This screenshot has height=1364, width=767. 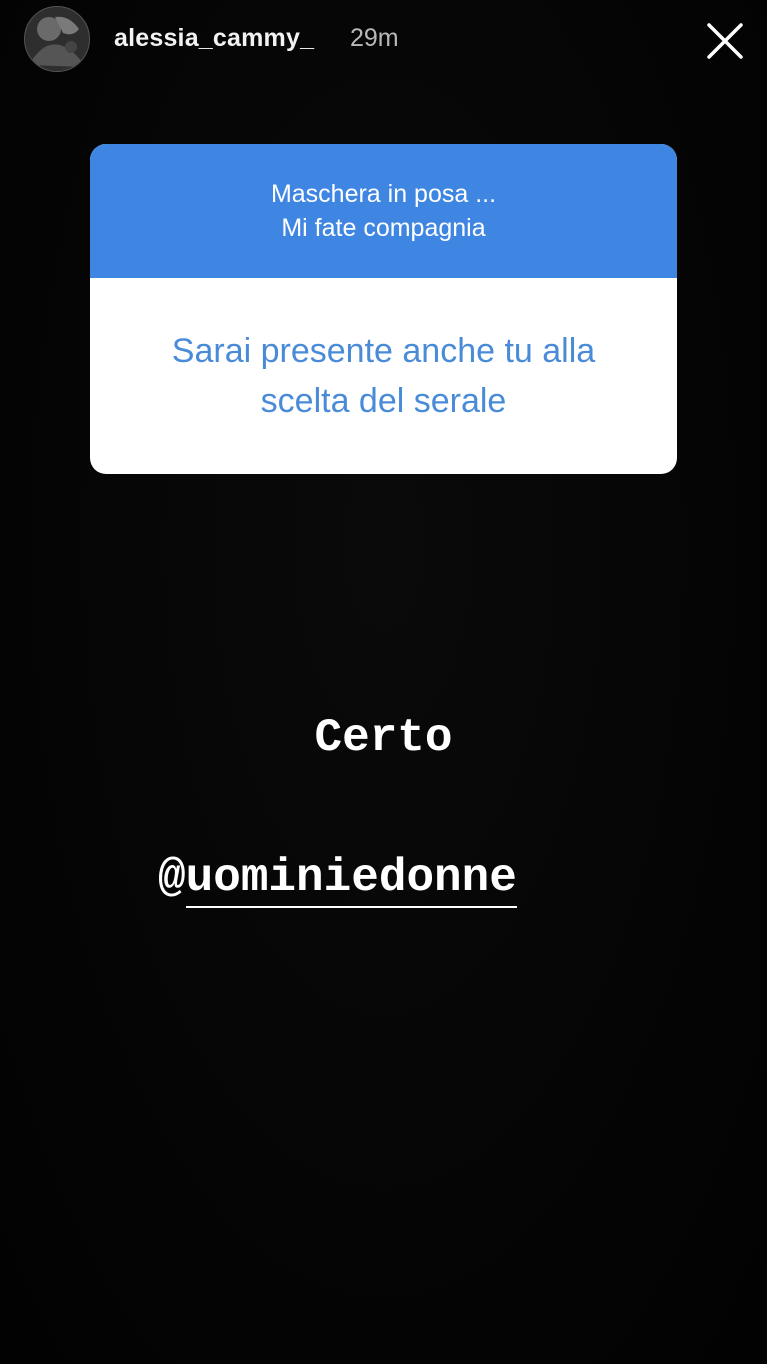 What do you see at coordinates (383, 211) in the screenshot?
I see `question-sticker-header: Maschera in posa ... Mi fate compagnia` at bounding box center [383, 211].